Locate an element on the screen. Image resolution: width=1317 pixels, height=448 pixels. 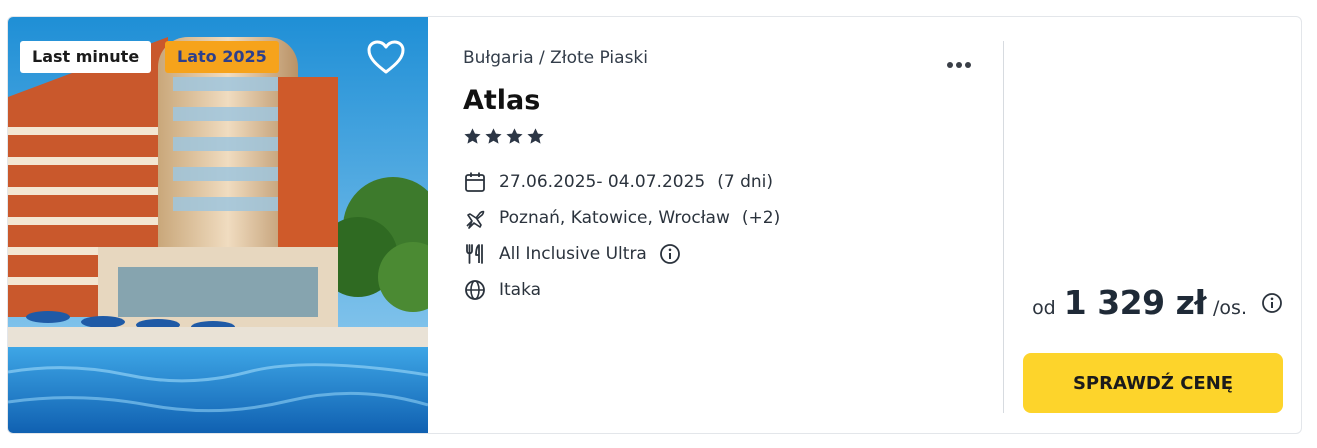
offer-board: All Inclusive Ultra is located at coordinates (572, 254).